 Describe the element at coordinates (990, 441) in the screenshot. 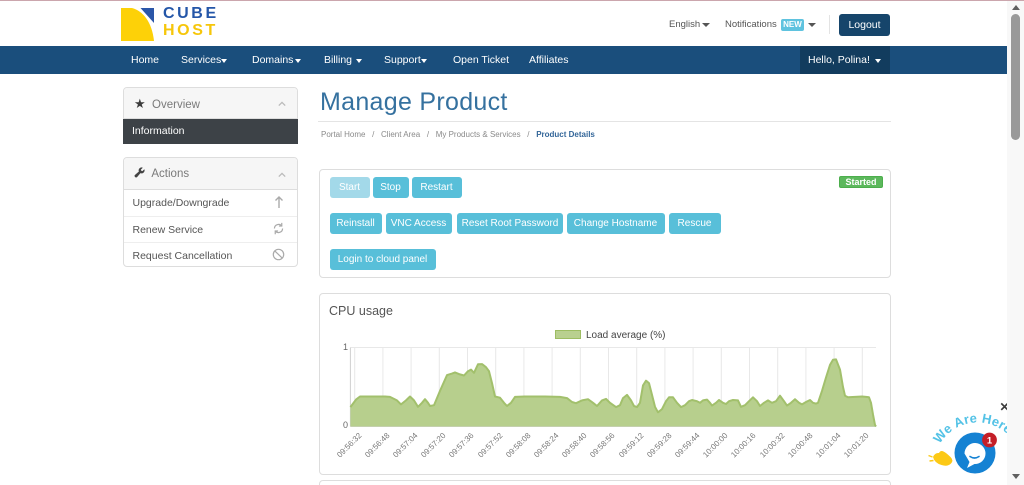

I see `svg-text: 1` at that location.